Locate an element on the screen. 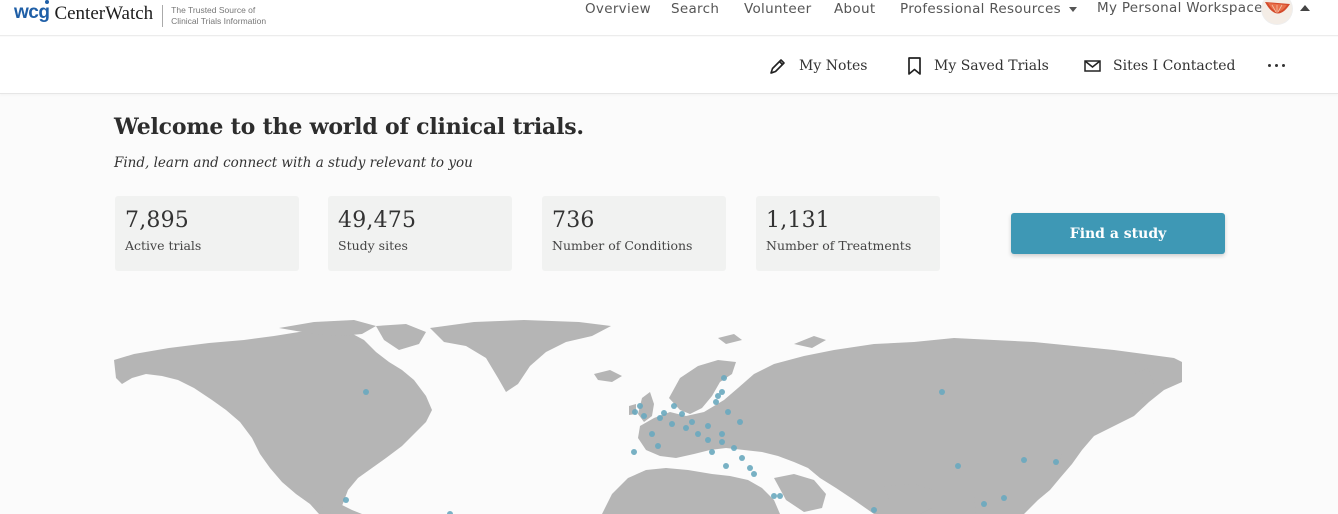  stat-label: Number of Conditions is located at coordinates (622, 245).